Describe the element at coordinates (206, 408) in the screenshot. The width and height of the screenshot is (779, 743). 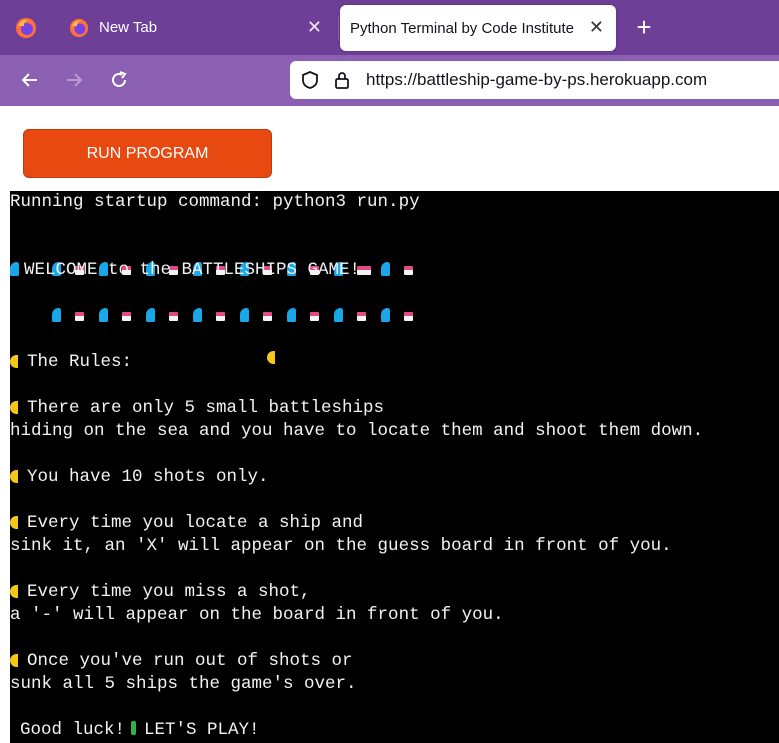
I see `rule-text: There are only 5 small battleships` at that location.